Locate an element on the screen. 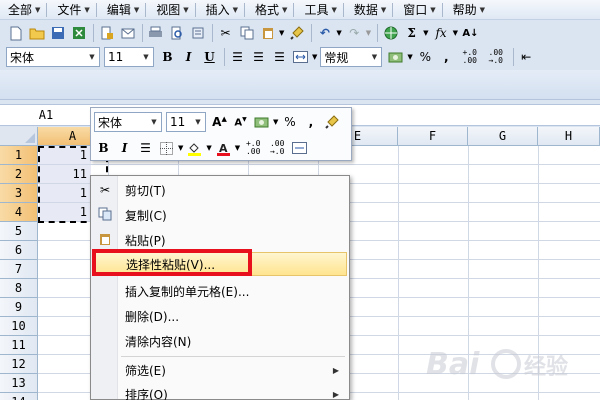  row-header-2: 2 is located at coordinates (19, 174).